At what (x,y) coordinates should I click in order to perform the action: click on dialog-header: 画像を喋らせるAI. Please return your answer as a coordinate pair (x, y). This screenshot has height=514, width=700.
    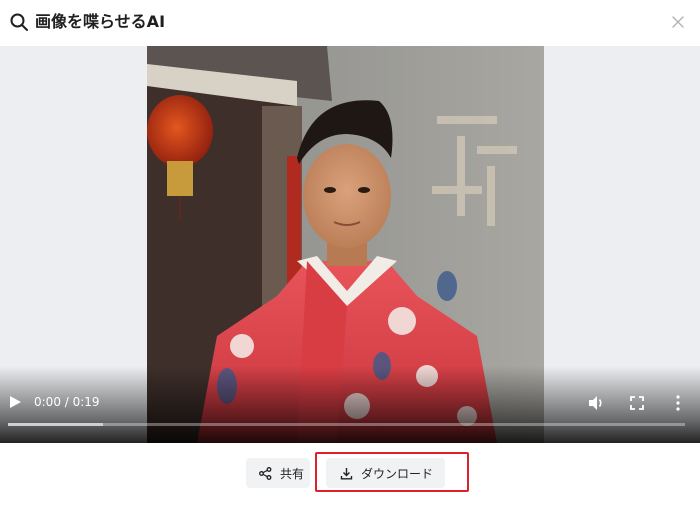
    Looking at the image, I should click on (350, 23).